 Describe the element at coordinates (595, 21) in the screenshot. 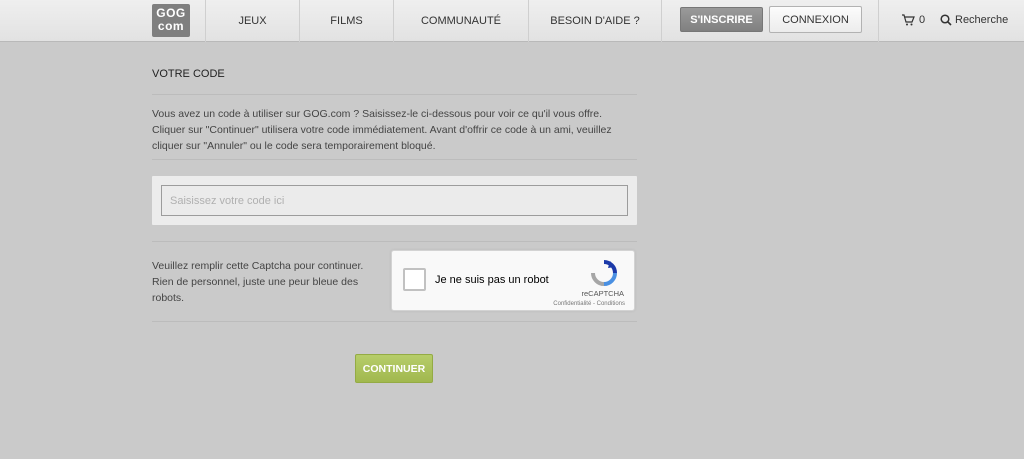

I see `nav-aide: BESOIN D'AIDE ?` at that location.